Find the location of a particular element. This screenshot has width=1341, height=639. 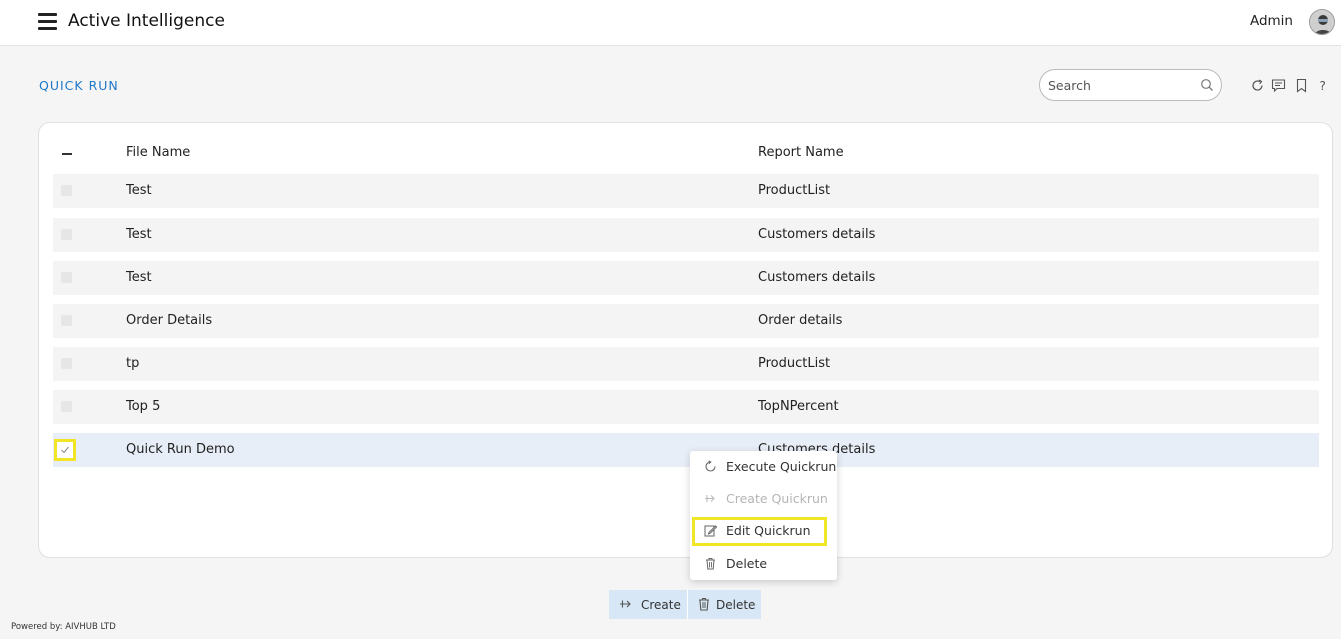

page-title: QUICK RUN is located at coordinates (79, 85).